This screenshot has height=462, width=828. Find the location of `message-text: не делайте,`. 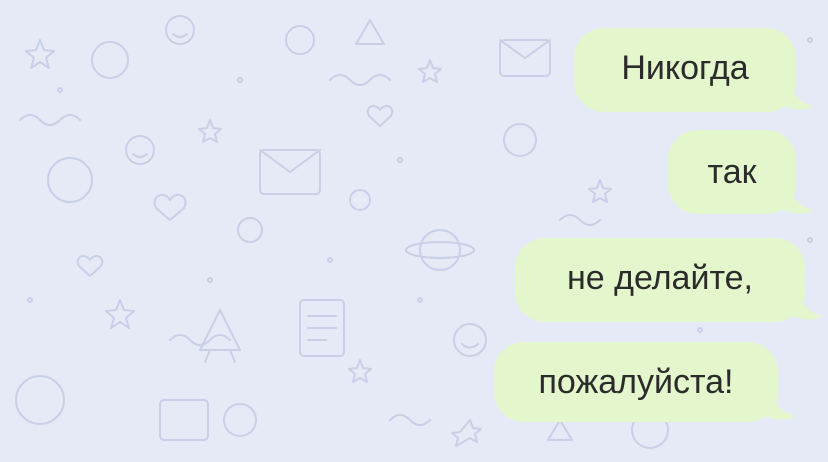

message-text: не делайте, is located at coordinates (660, 278).